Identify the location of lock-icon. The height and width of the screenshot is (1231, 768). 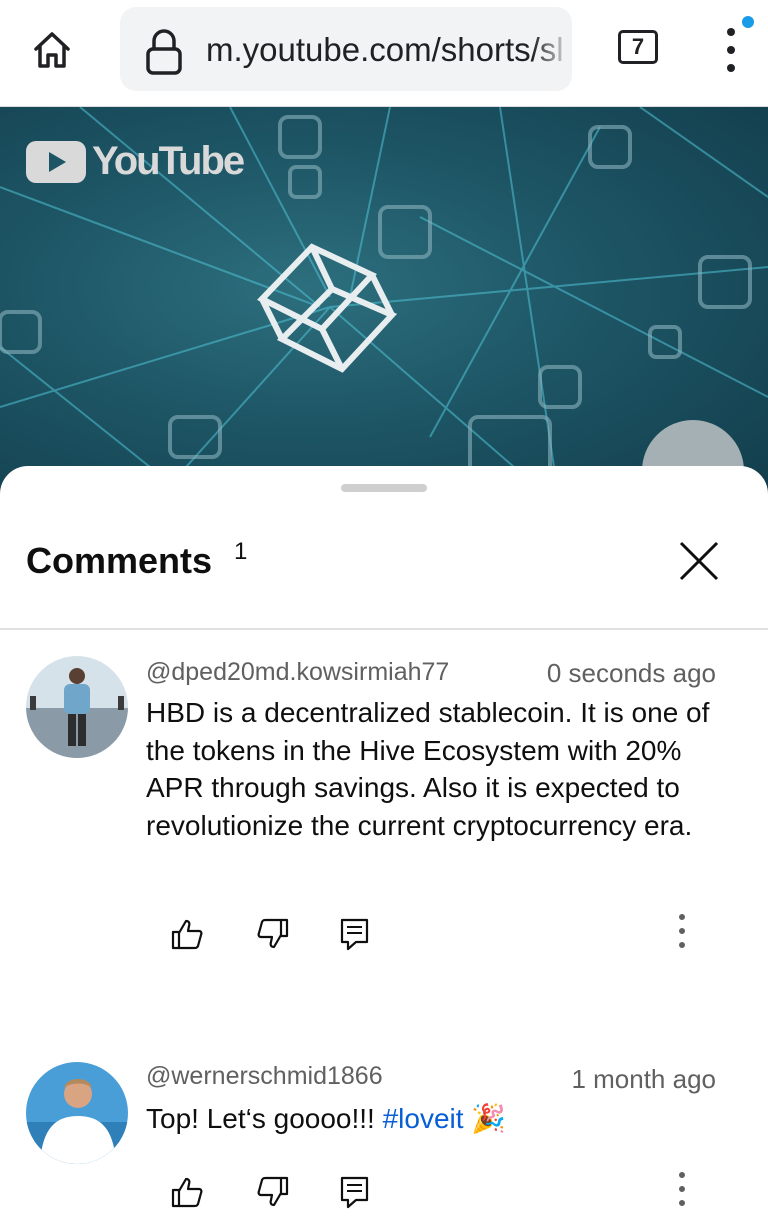
(164, 52).